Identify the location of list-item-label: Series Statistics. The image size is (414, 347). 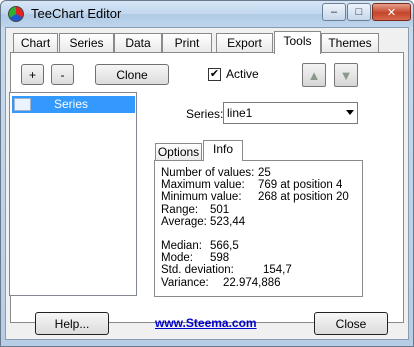
(78, 112).